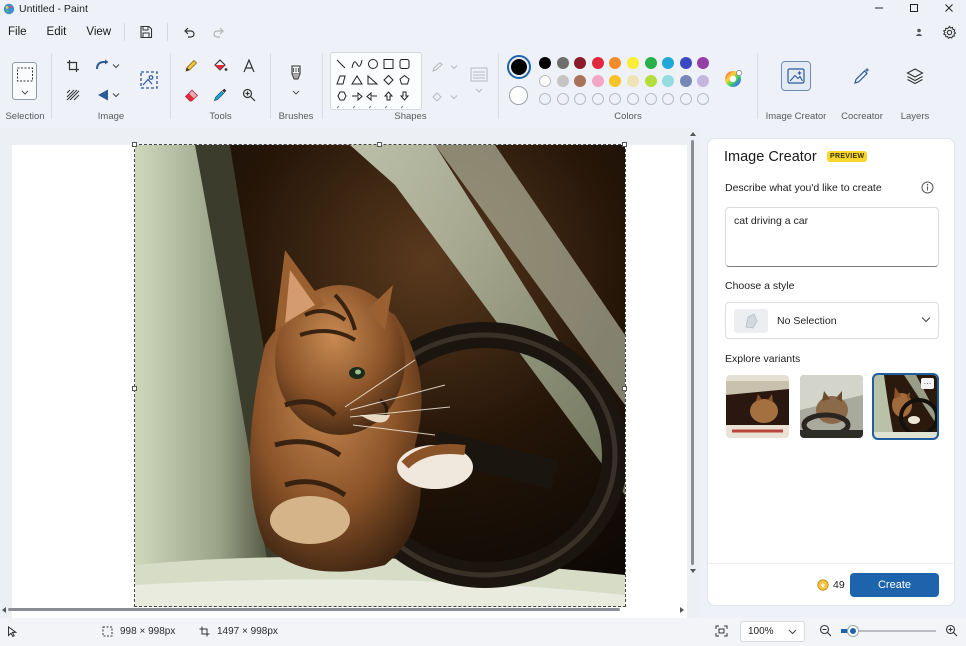 The image size is (966, 646). Describe the element at coordinates (296, 80) in the screenshot. I see `brushes-button` at that location.